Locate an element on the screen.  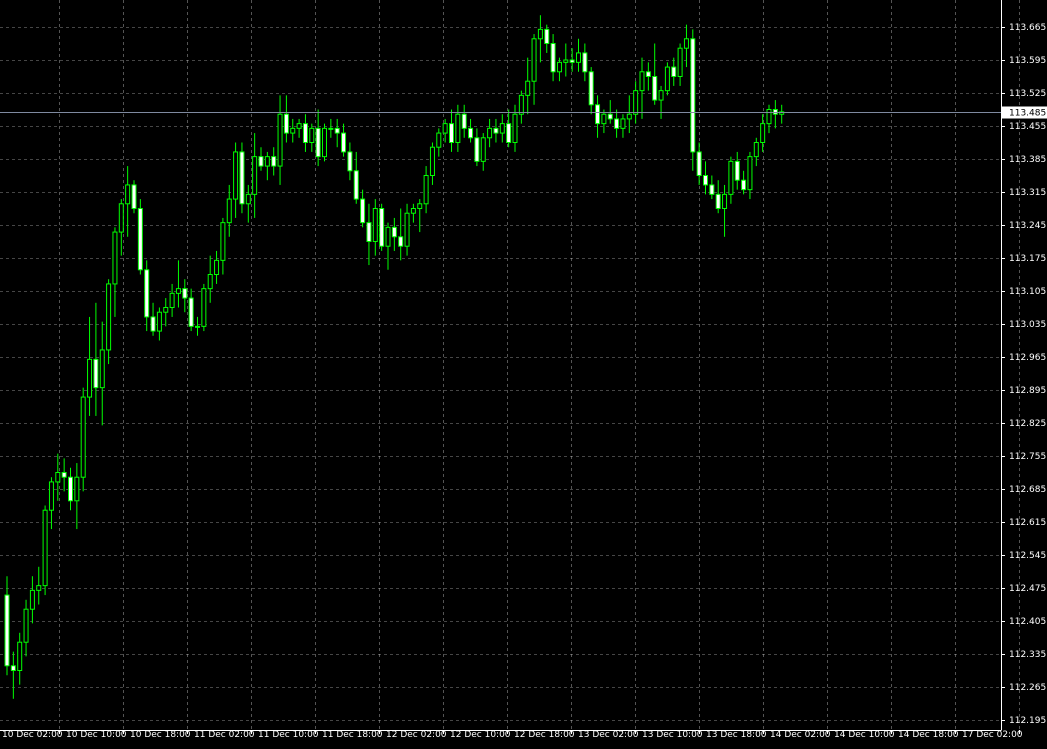
y-tick-label: 113.455 is located at coordinates (1027, 127).